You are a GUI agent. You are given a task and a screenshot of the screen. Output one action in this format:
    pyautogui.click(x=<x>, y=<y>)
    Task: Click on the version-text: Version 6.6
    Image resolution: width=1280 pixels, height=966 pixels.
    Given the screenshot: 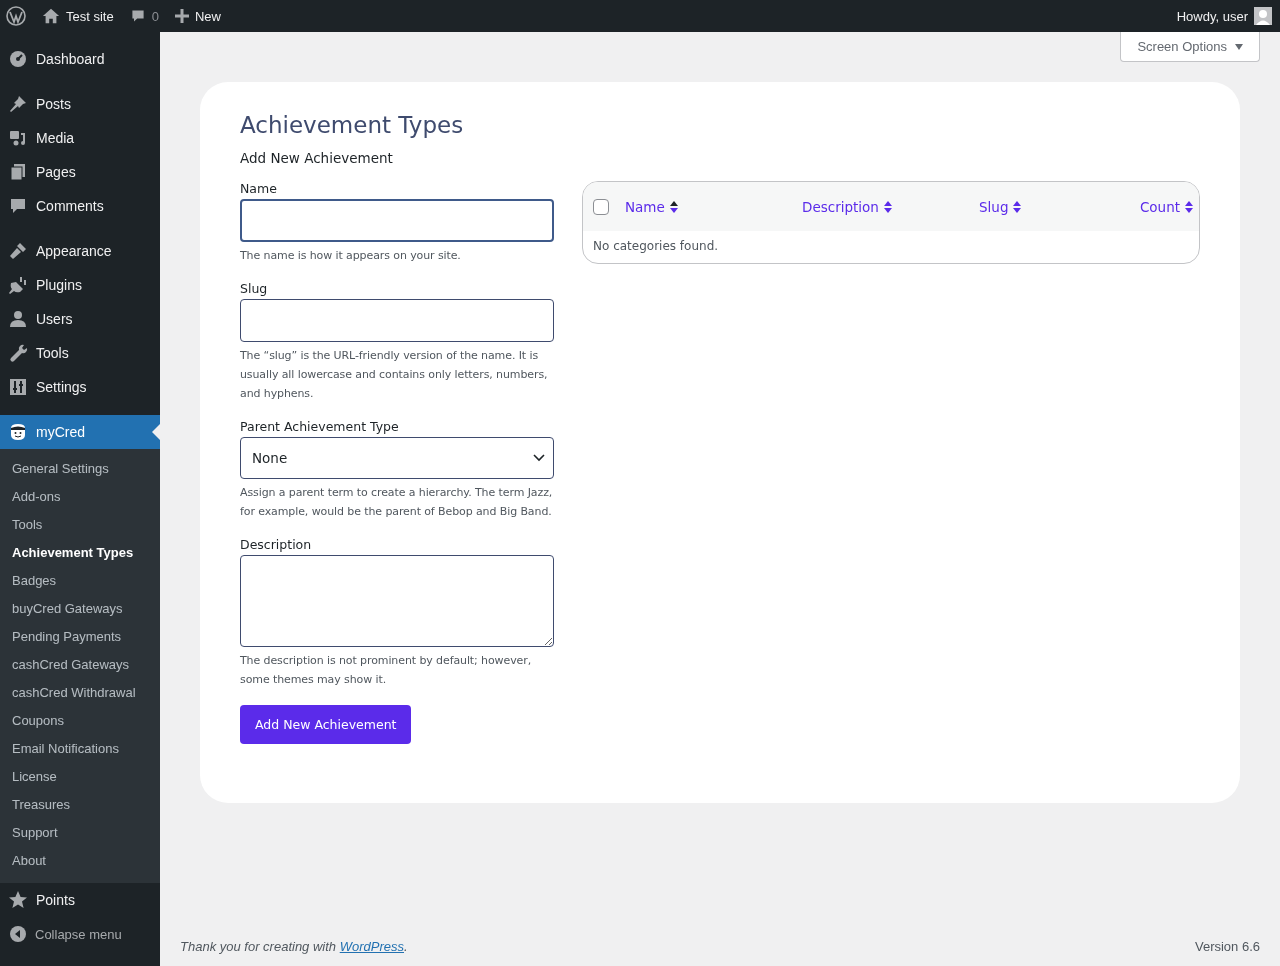 What is the action you would take?
    pyautogui.click(x=1227, y=946)
    